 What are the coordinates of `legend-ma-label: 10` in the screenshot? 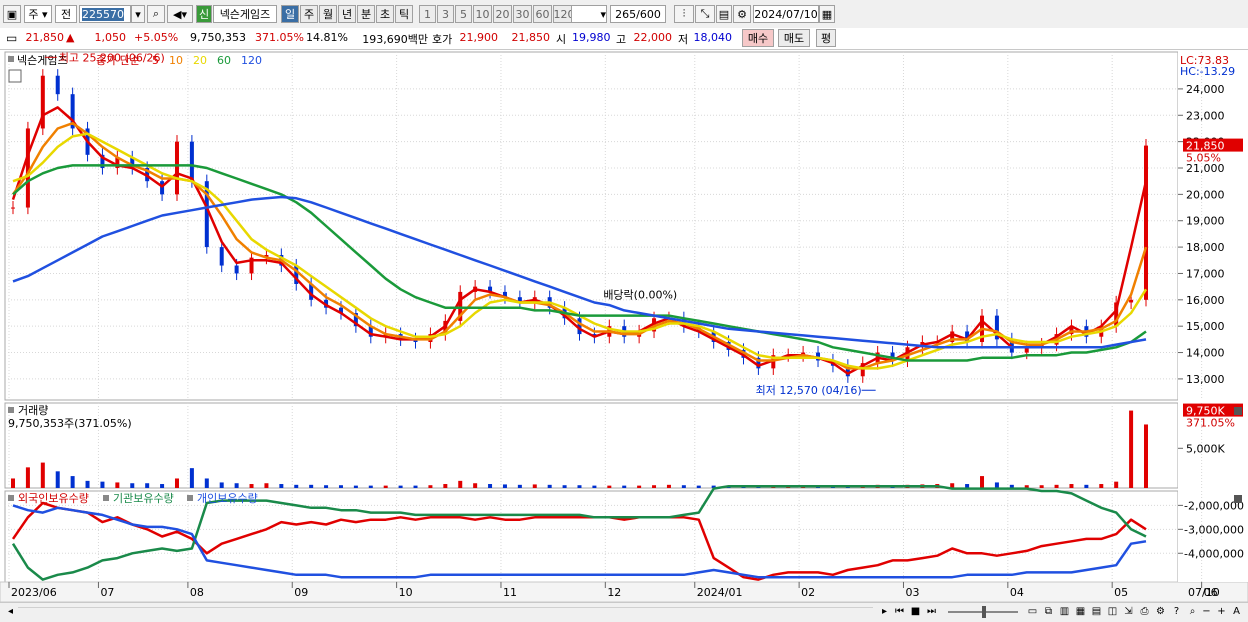 It's located at (176, 60).